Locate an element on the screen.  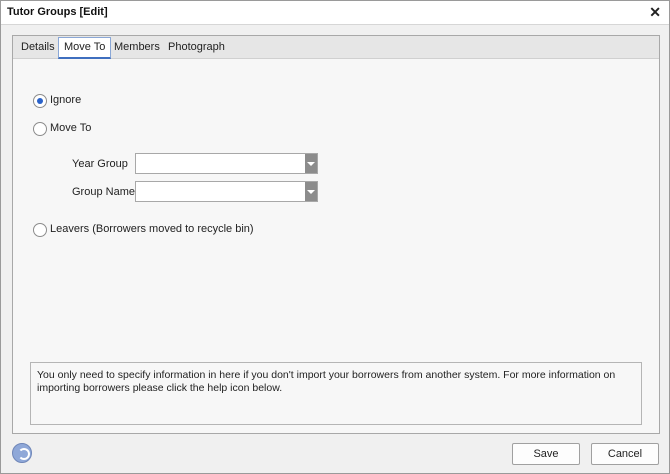
help-icon is located at coordinates (22, 453).